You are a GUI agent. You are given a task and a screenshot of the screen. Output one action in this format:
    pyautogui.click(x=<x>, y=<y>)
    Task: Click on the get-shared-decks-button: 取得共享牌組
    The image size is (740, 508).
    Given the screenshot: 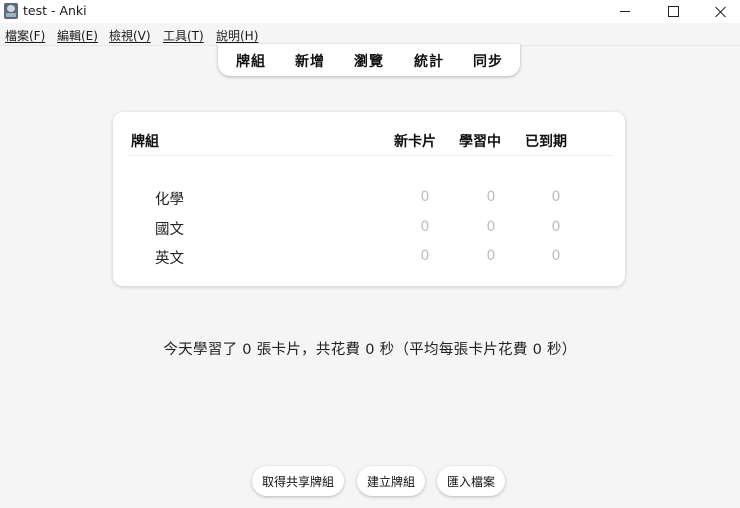 What is the action you would take?
    pyautogui.click(x=298, y=481)
    